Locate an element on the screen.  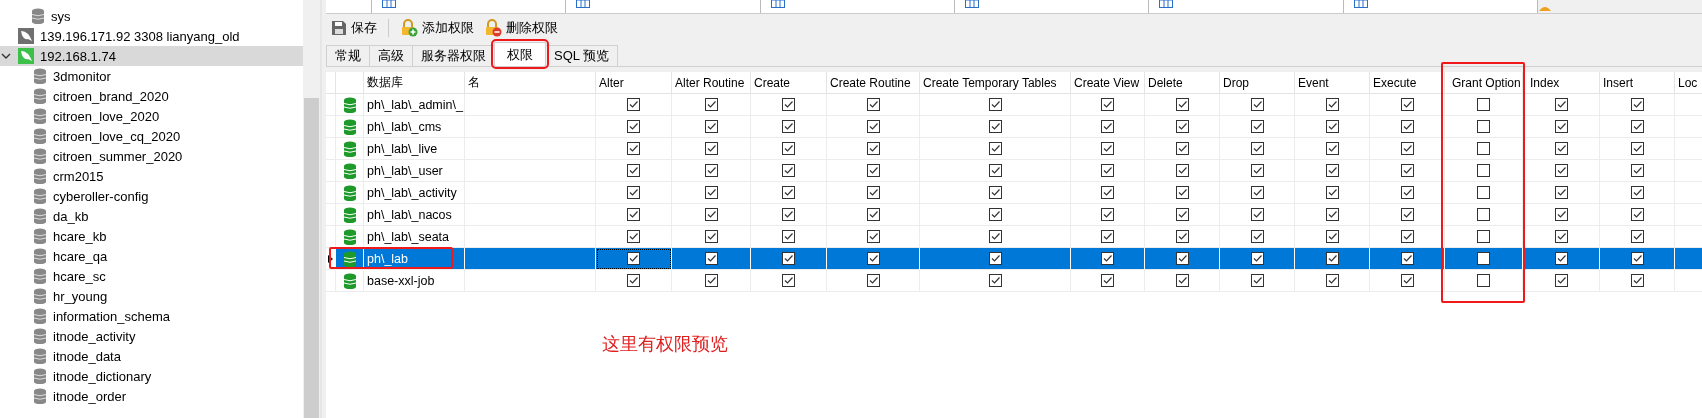
column-header: Create Temporary Tables is located at coordinates (995, 83).